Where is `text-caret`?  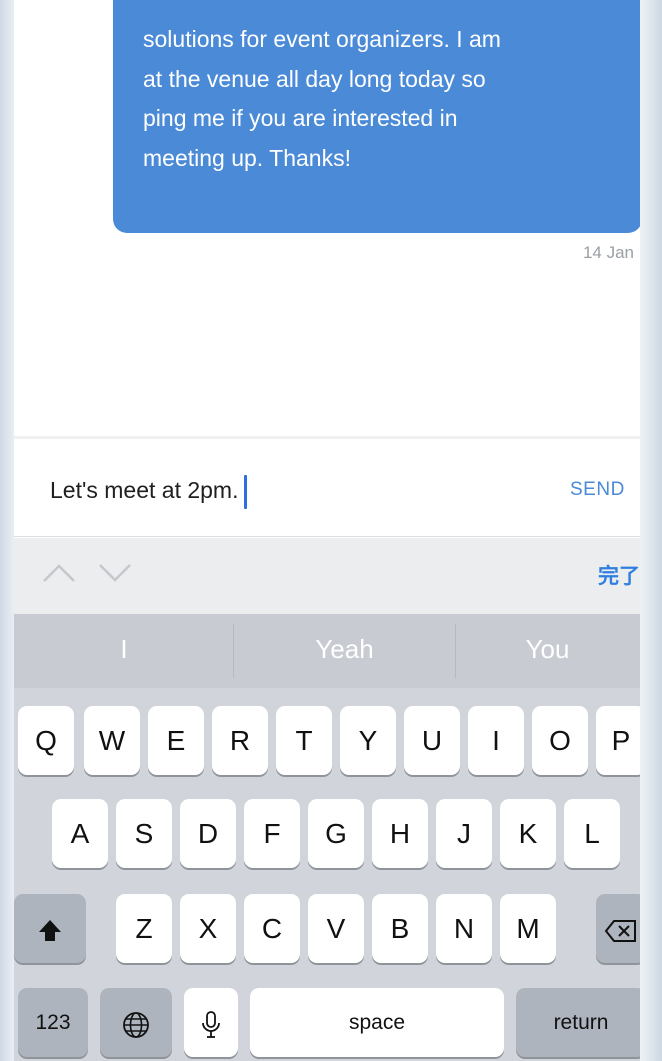
text-caret is located at coordinates (246, 492).